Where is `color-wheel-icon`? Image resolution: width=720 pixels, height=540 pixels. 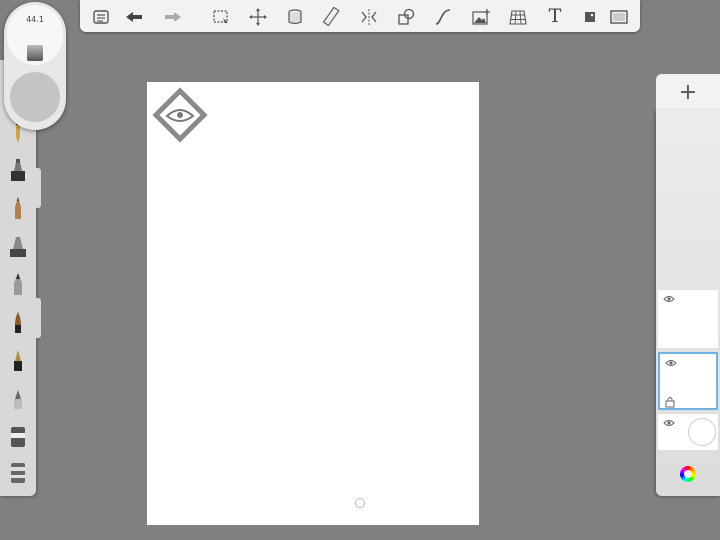
color-wheel-icon is located at coordinates (688, 474).